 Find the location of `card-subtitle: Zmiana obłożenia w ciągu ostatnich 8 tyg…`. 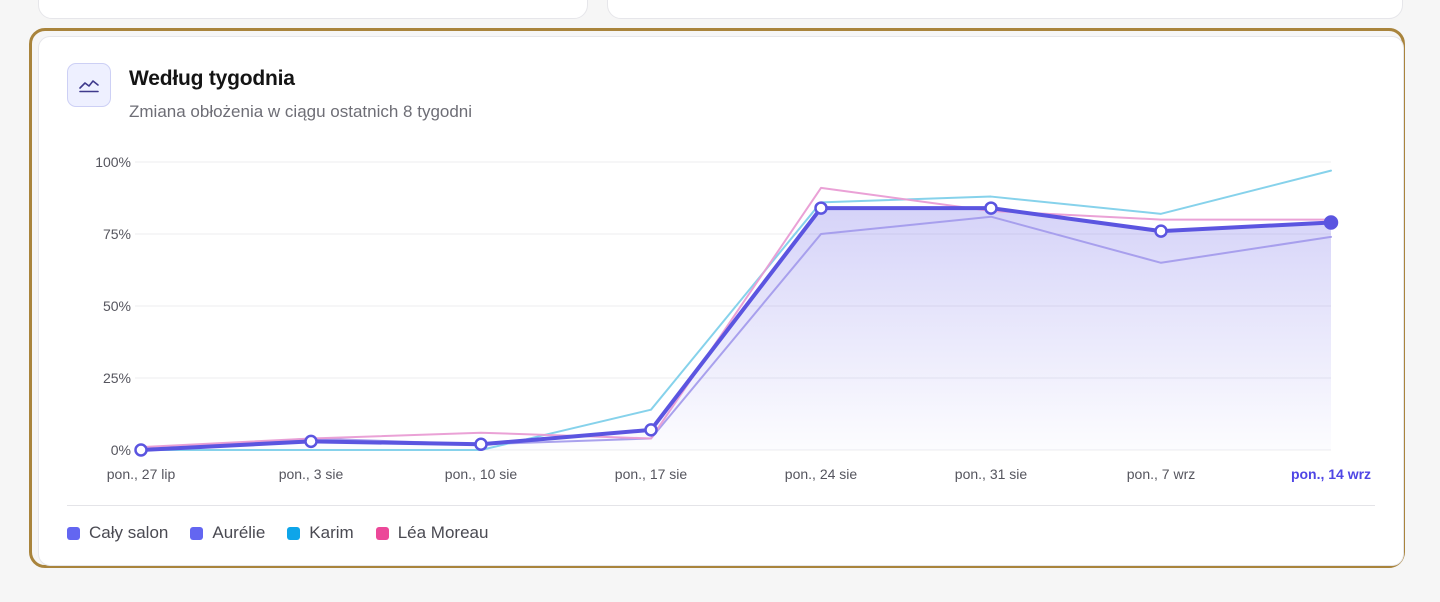

card-subtitle: Zmiana obłożenia w ciągu ostatnich 8 tyg… is located at coordinates (301, 111).